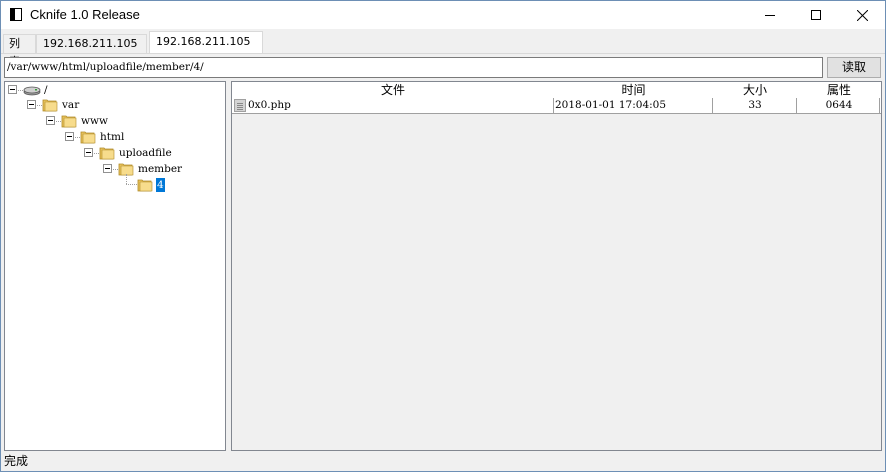 This screenshot has height=472, width=886. I want to click on tree-node-html: html, so click(112, 137).